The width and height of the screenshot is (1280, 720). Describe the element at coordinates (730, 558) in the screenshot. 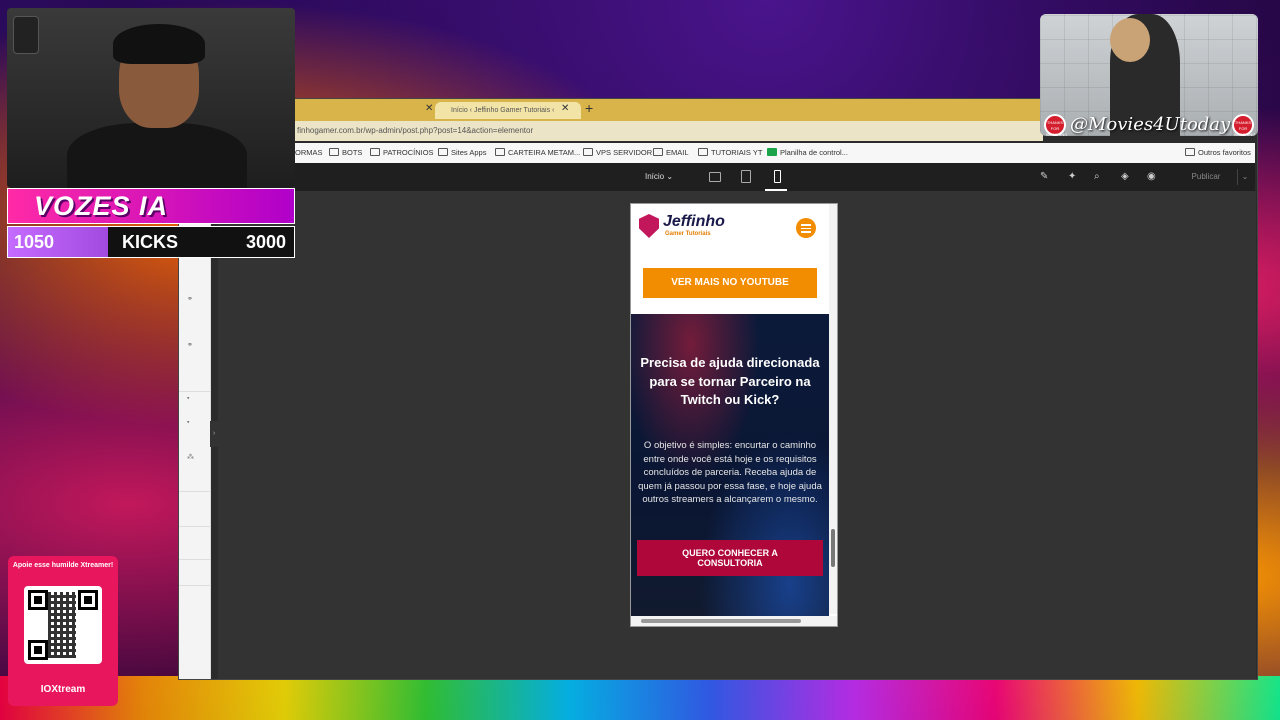

I see `consultoria-button: QUERO CONHECER A CONSULTORIA` at that location.